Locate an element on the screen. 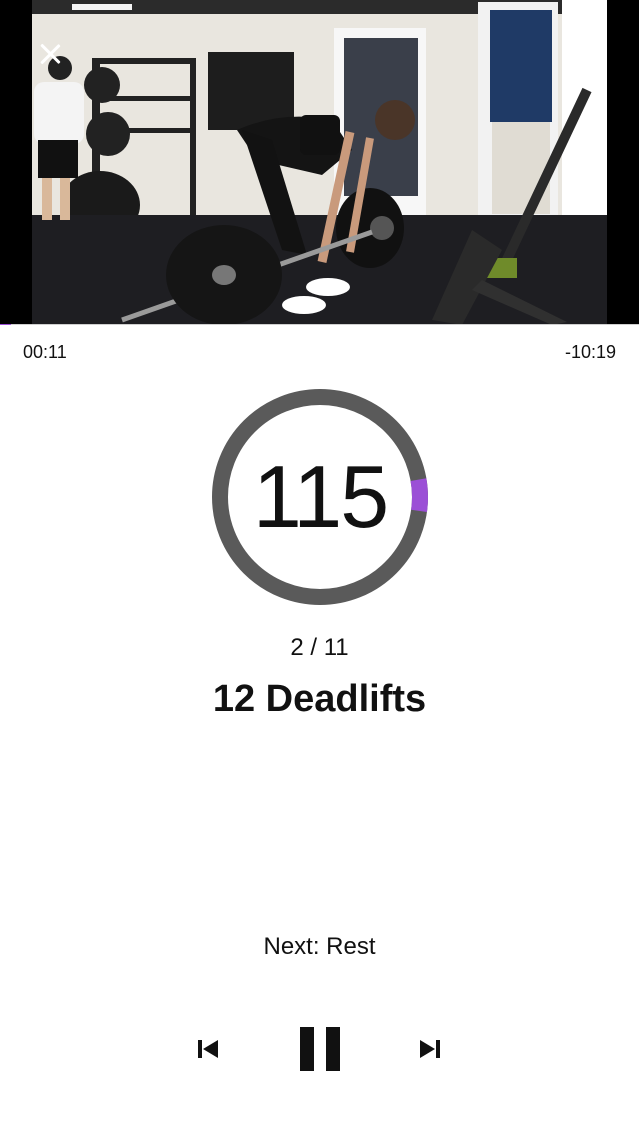  close-button is located at coordinates (50, 54).